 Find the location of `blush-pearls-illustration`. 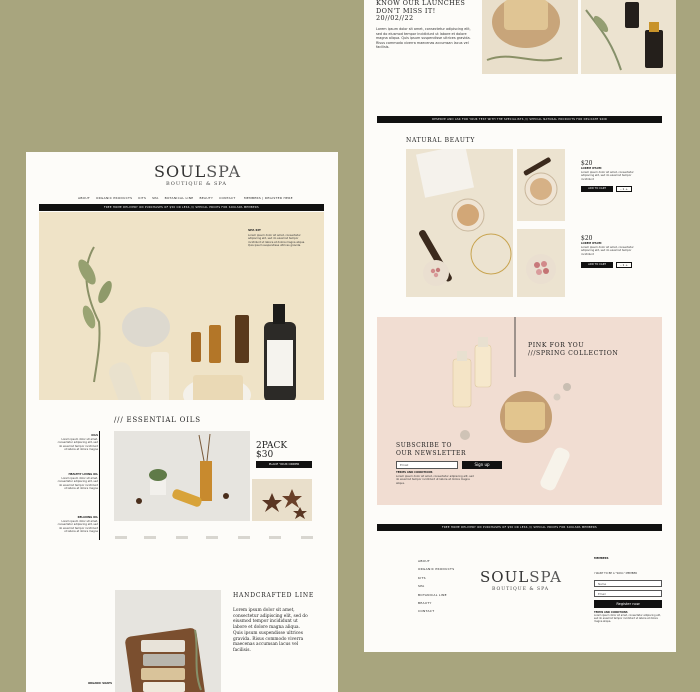

blush-pearls-illustration is located at coordinates (541, 269).